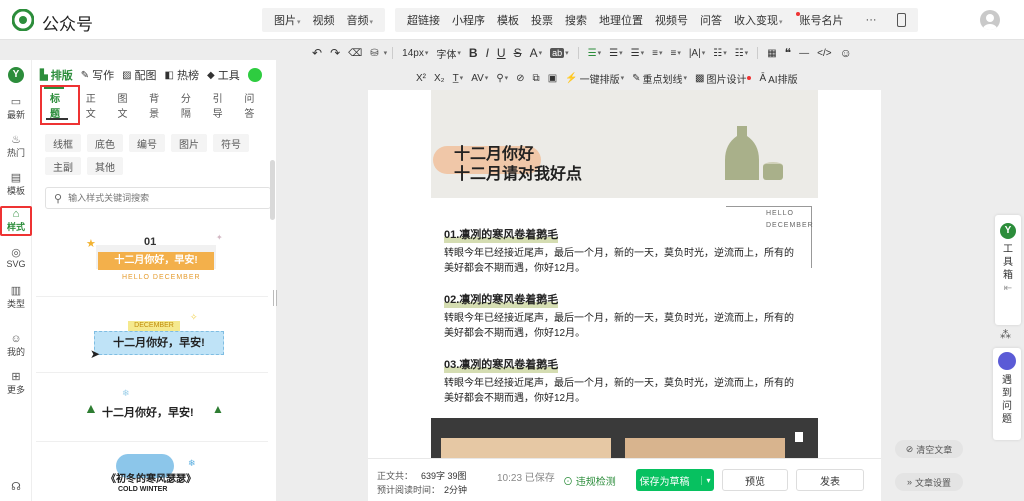  I want to click on link-icon: ⚲ ▾, so click(502, 78).